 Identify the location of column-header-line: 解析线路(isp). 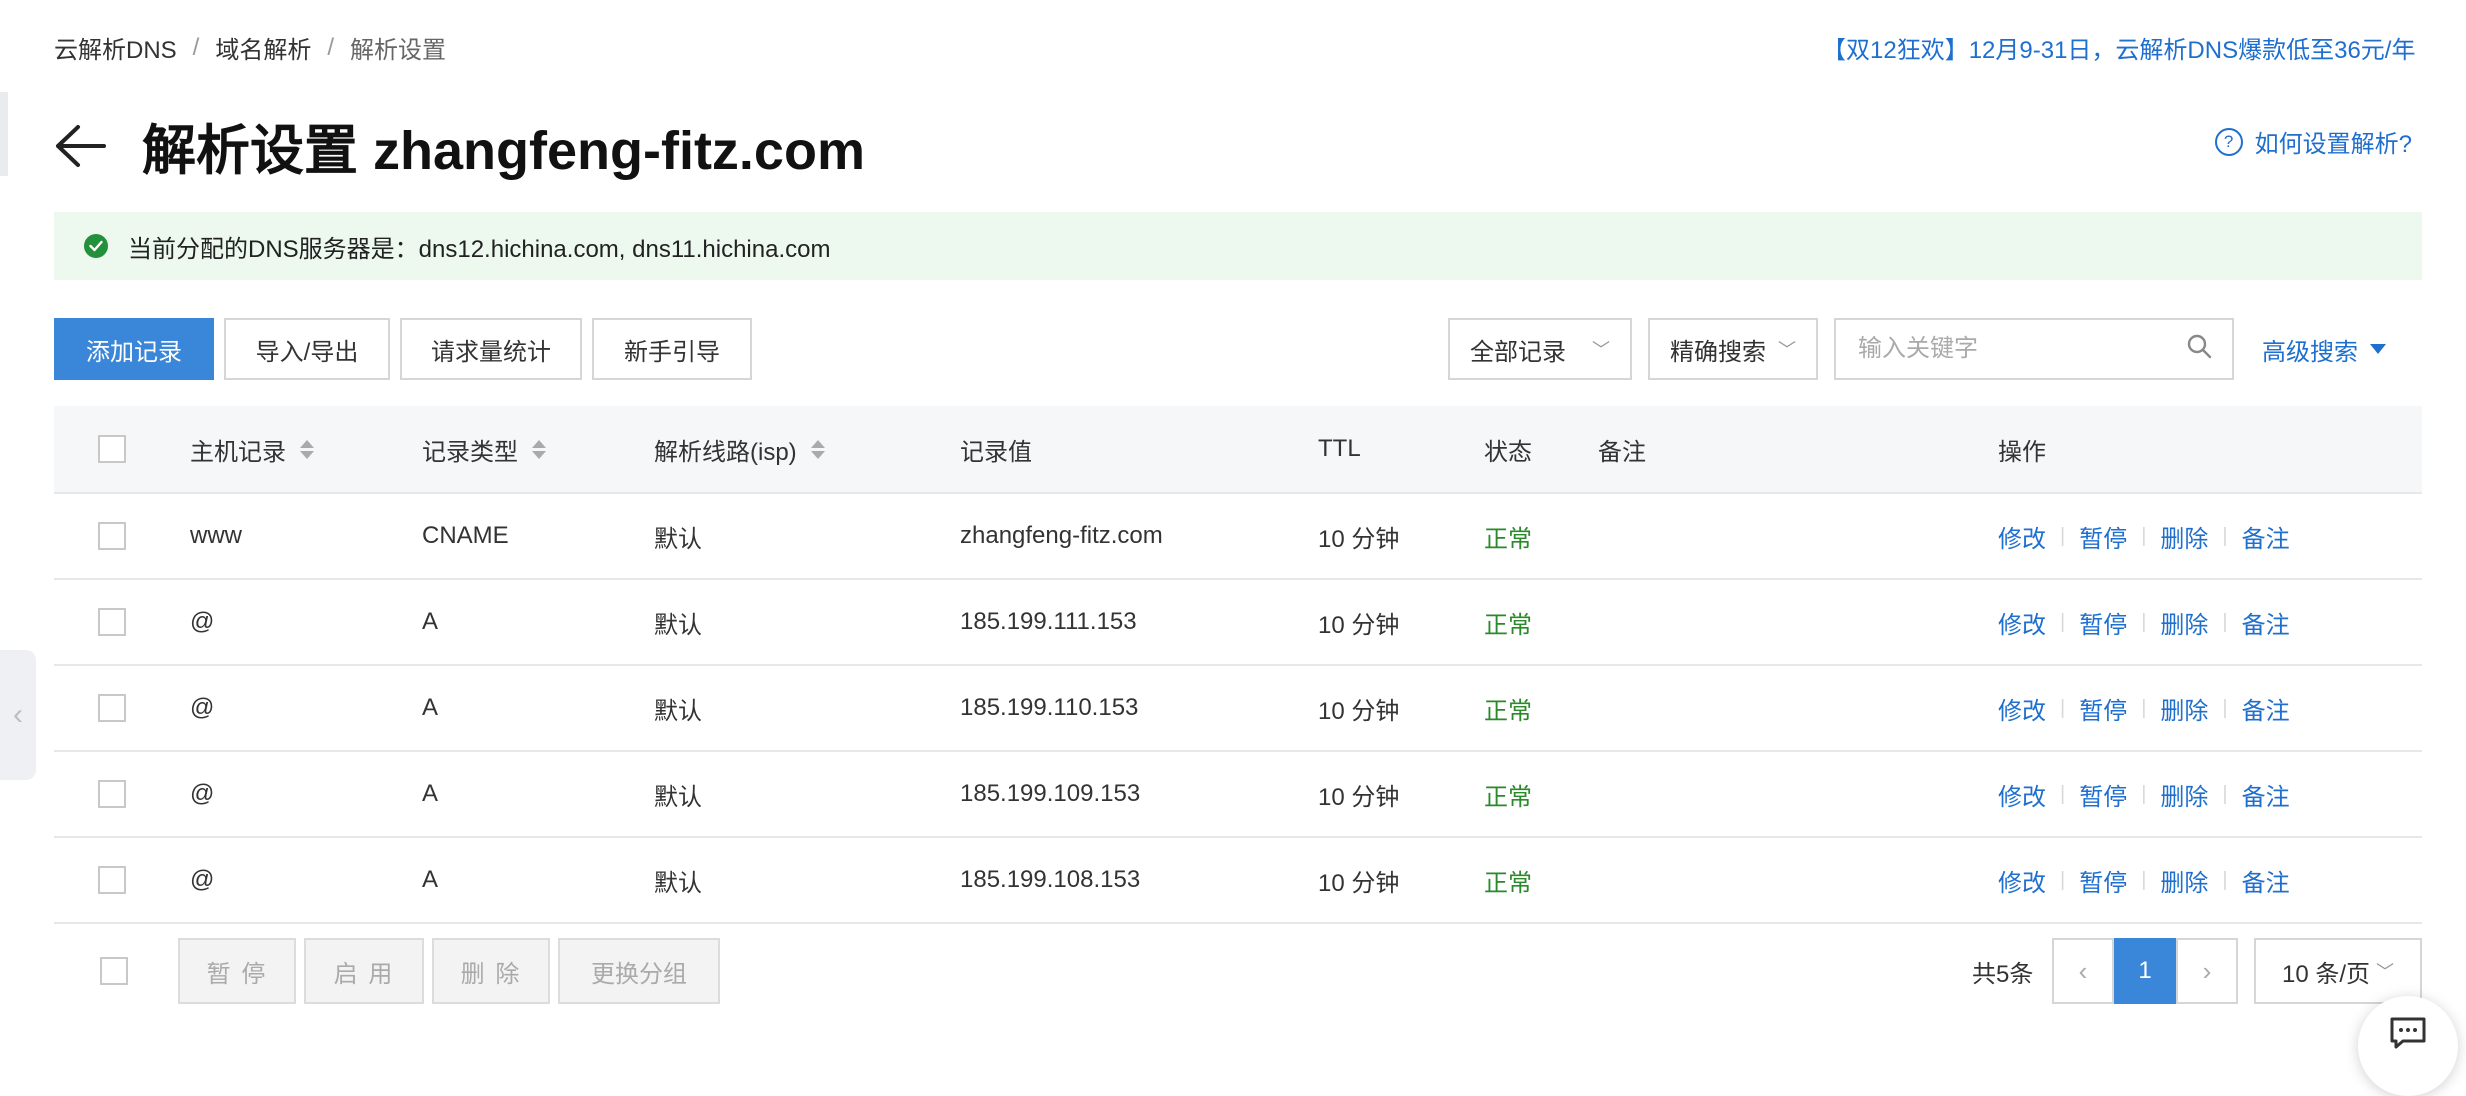
(739, 449).